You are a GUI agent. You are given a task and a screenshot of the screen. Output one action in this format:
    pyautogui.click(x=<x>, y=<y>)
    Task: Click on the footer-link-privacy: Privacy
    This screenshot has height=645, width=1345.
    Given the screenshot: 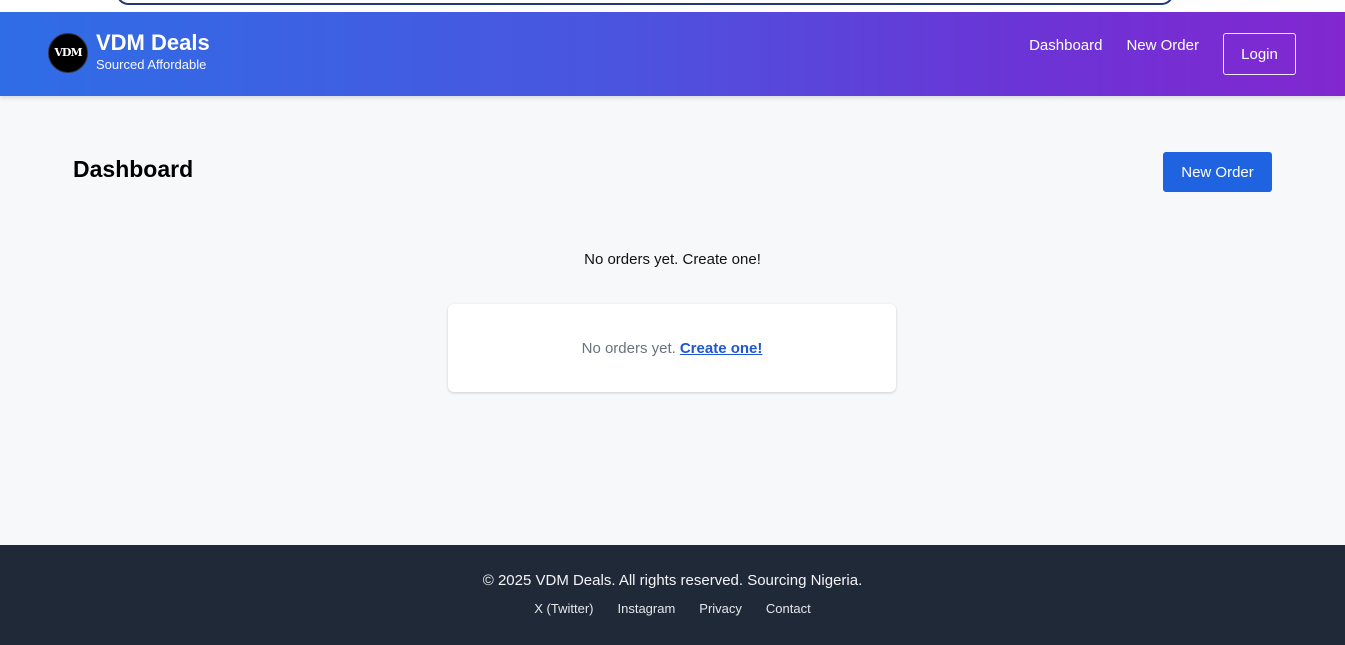 What is the action you would take?
    pyautogui.click(x=720, y=608)
    